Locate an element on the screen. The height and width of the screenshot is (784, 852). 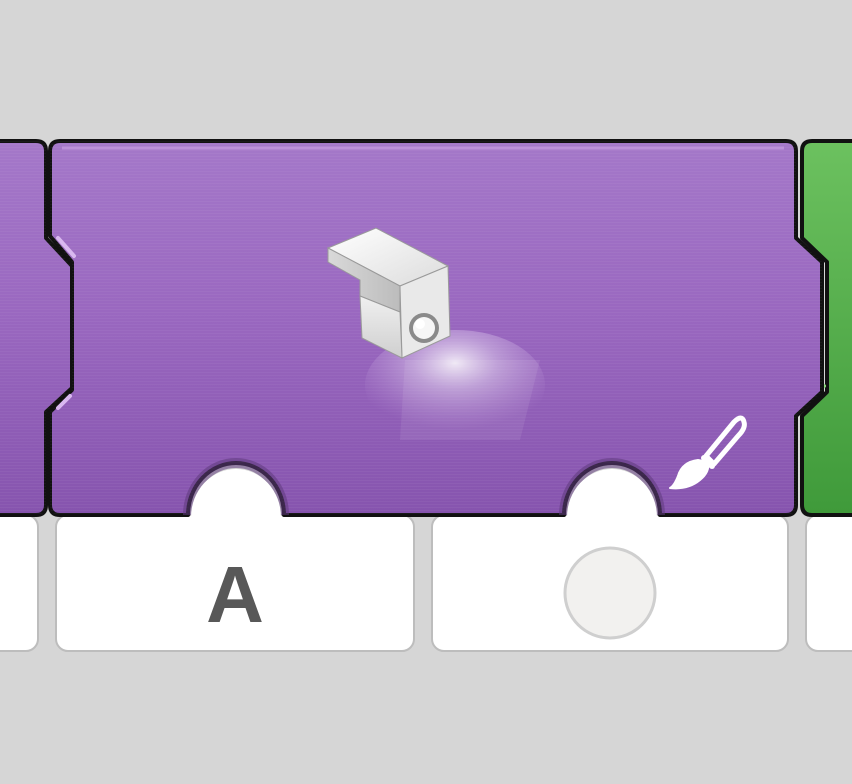
port-value-label: A is located at coordinates (235, 595).